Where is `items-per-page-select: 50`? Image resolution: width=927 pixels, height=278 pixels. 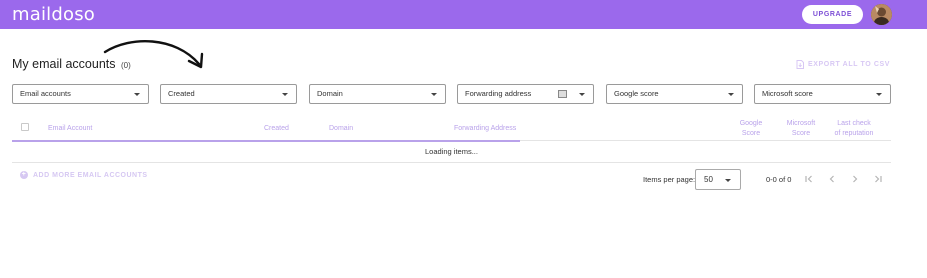 items-per-page-select: 50 is located at coordinates (718, 179).